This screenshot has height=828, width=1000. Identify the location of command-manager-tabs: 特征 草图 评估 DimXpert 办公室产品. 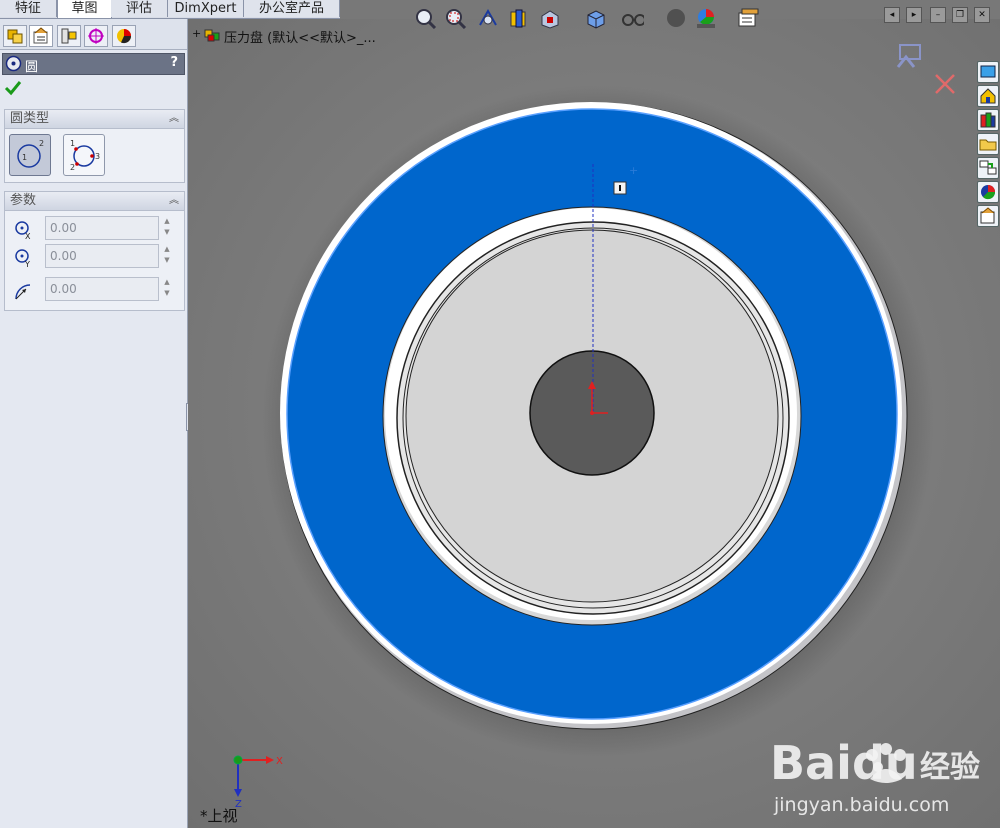
(170, 9).